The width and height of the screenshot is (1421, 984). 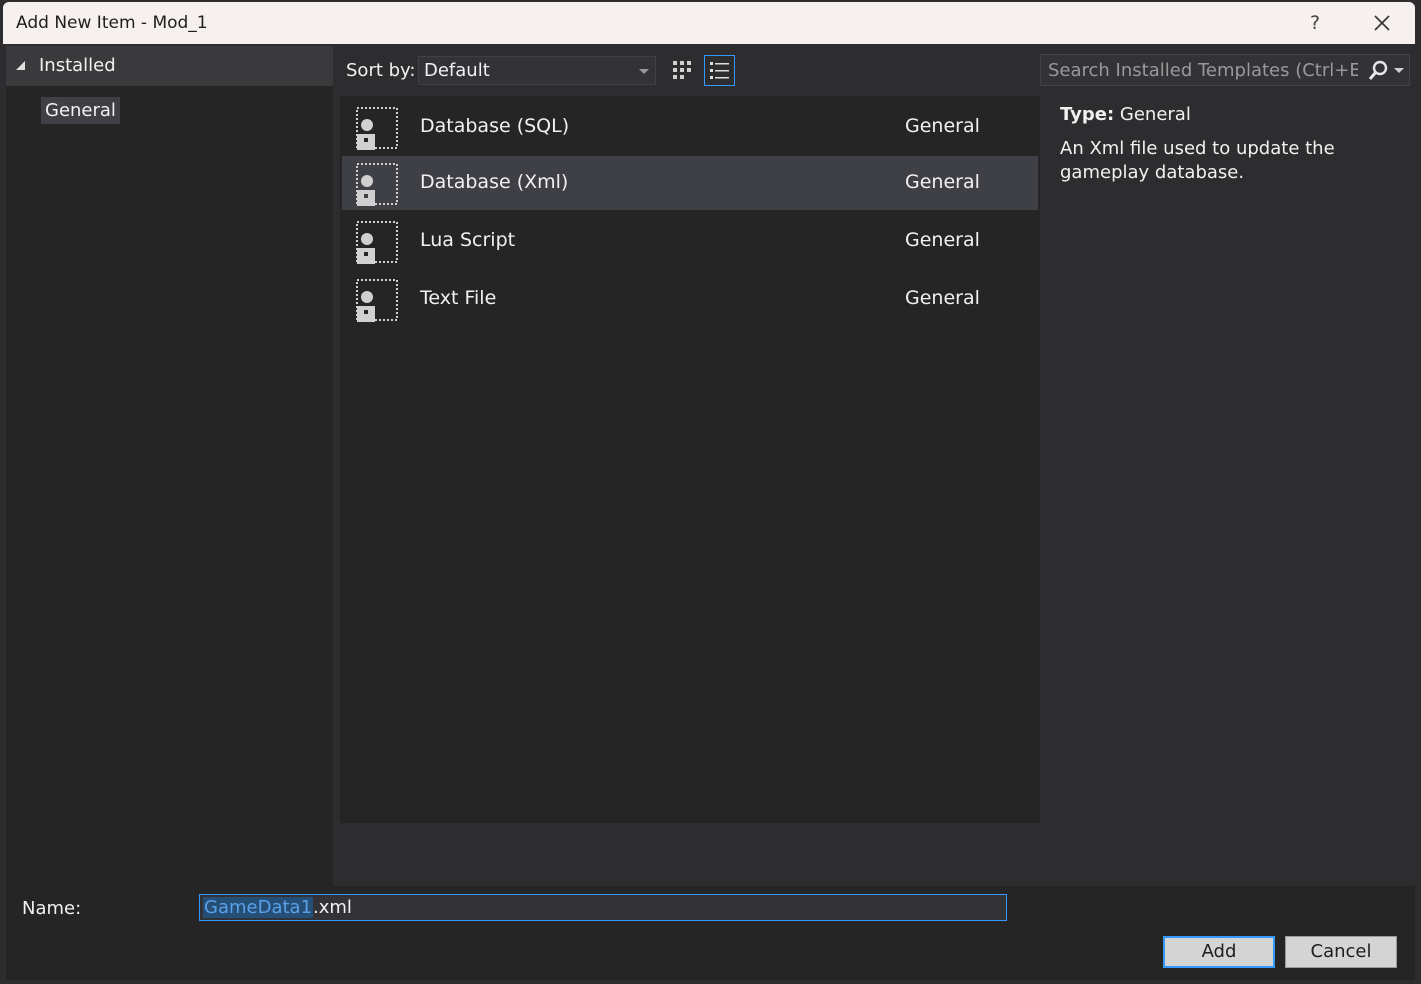 What do you see at coordinates (1203, 70) in the screenshot?
I see `search-input` at bounding box center [1203, 70].